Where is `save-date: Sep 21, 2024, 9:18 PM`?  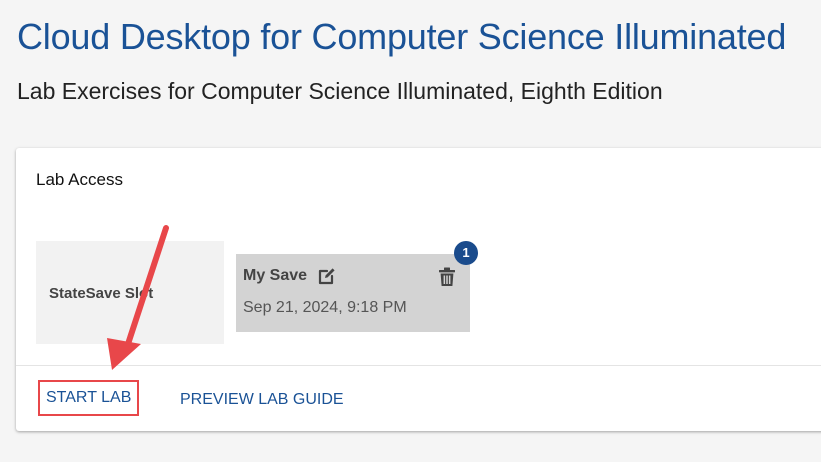
save-date: Sep 21, 2024, 9:18 PM is located at coordinates (325, 307).